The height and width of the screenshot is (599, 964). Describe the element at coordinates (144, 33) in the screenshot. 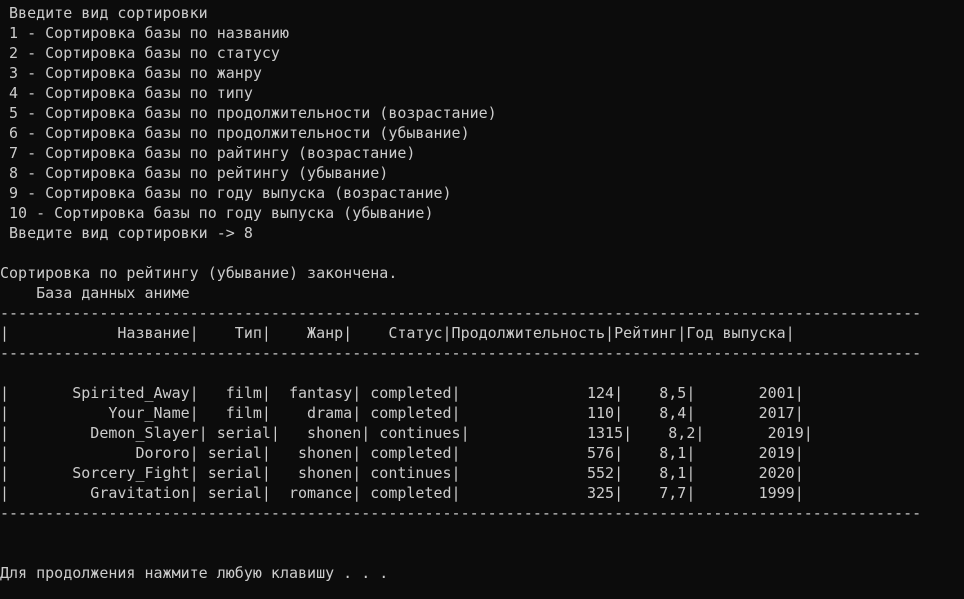

I see `menu-option-1: 1 - Сортировка базы по названию` at that location.